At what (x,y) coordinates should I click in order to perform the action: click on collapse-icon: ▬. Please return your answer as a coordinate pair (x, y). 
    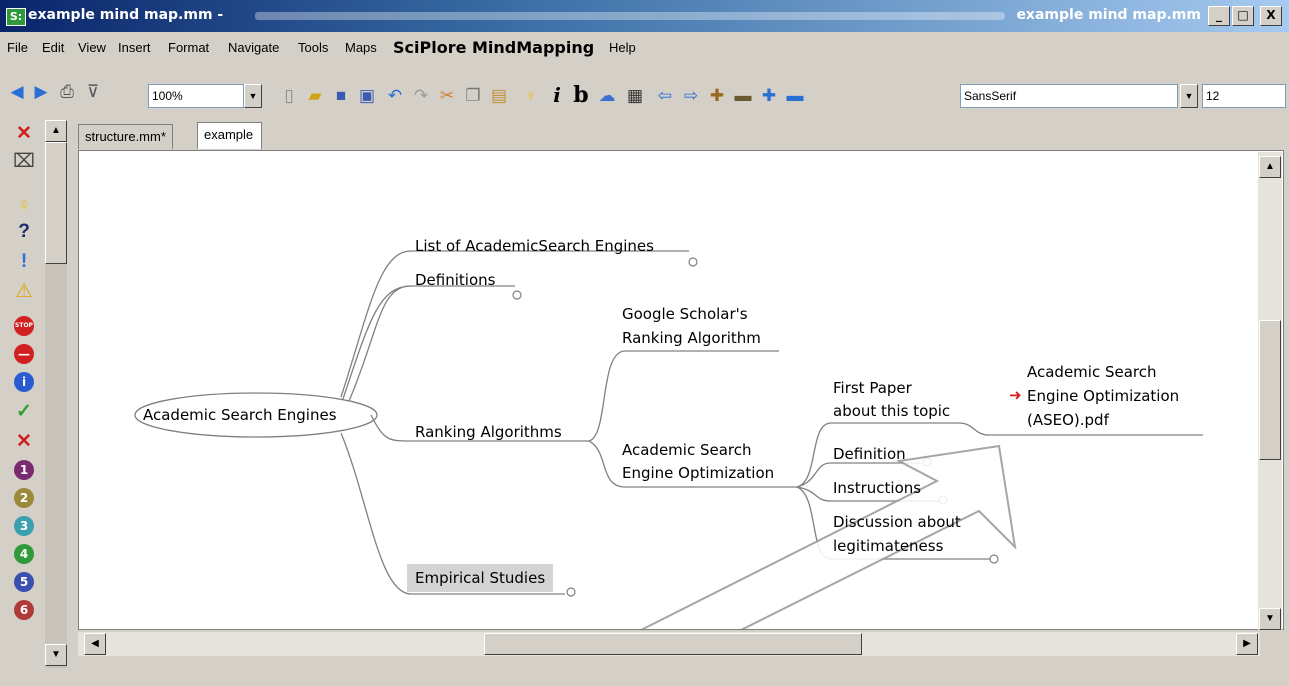
    Looking at the image, I should click on (795, 95).